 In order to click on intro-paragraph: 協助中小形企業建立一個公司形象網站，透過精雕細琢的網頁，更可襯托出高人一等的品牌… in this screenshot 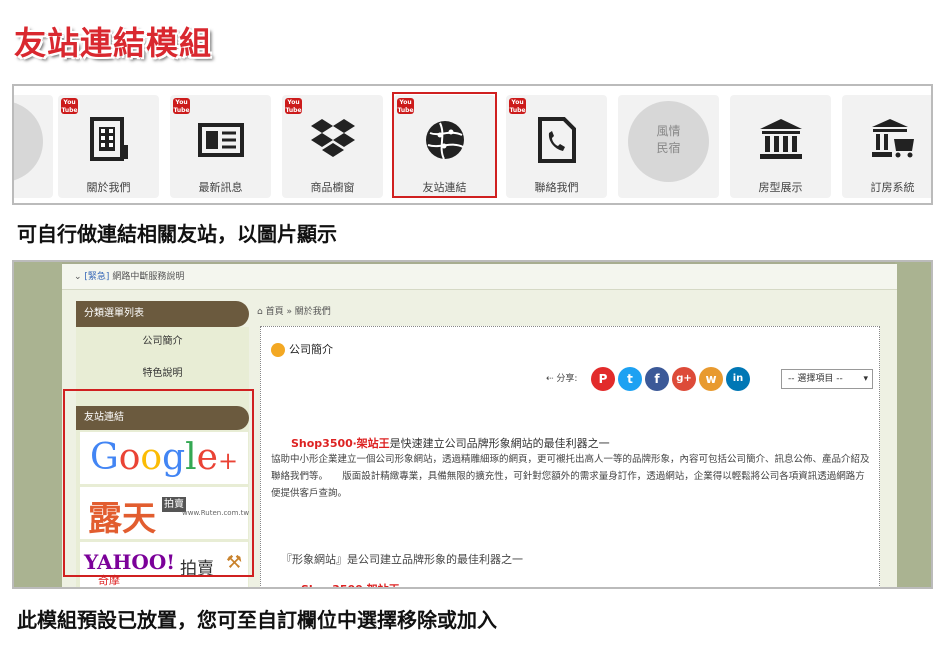, I will do `click(570, 476)`.